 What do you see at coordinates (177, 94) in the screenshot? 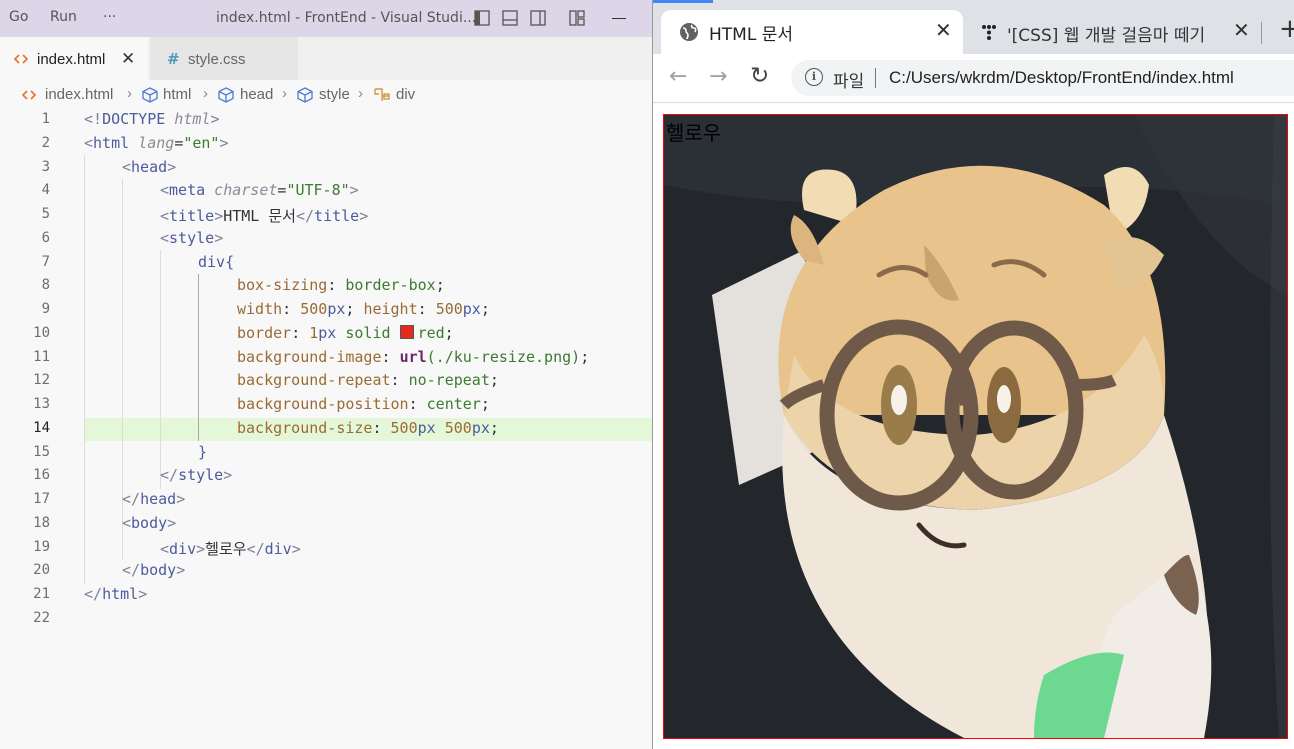
I see `breadcrumb-item-html: html` at bounding box center [177, 94].